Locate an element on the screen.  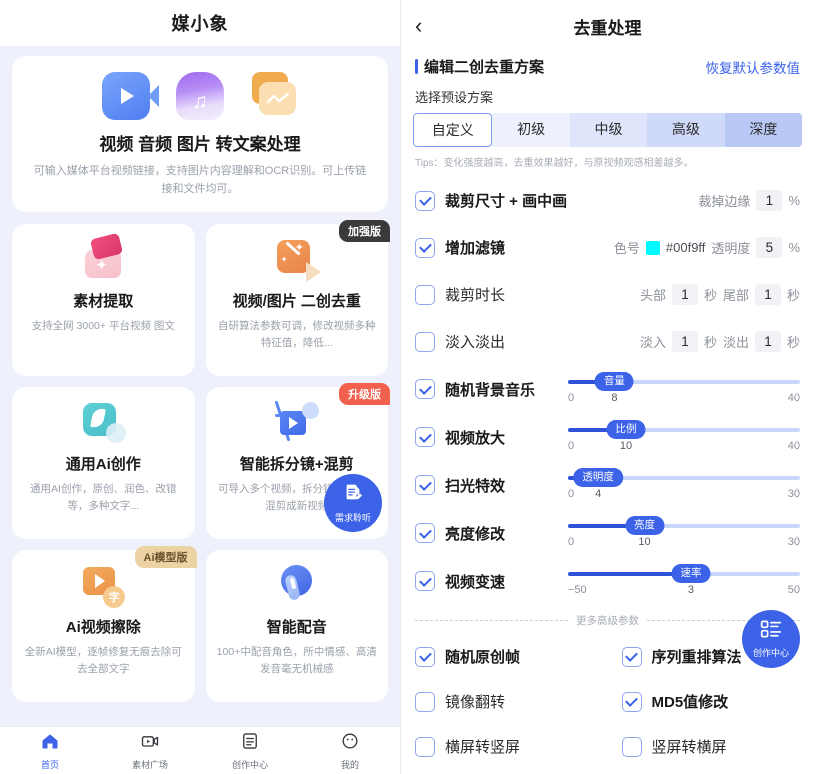
slider-speed: 速率 −50 3 50 is located at coordinates (684, 581).